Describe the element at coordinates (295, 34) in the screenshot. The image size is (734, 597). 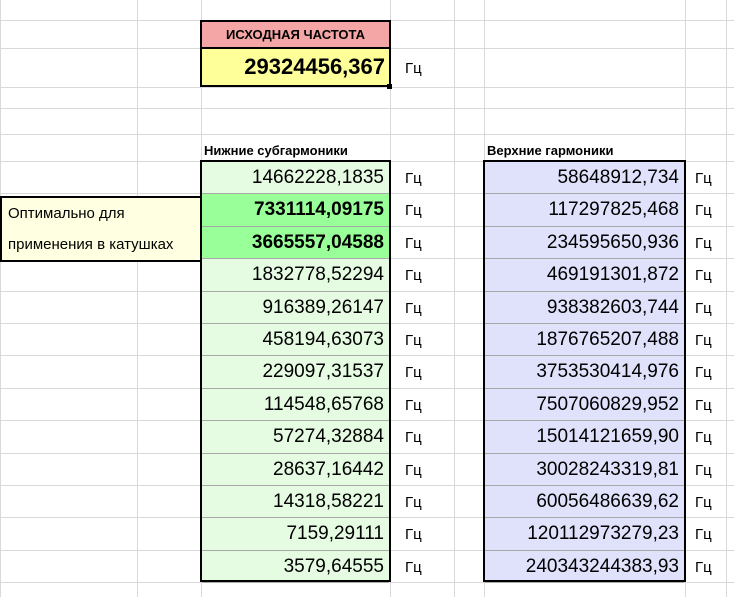
I see `source-frequency-title: ИСХОДНАЯ ЧАСТОТА` at that location.